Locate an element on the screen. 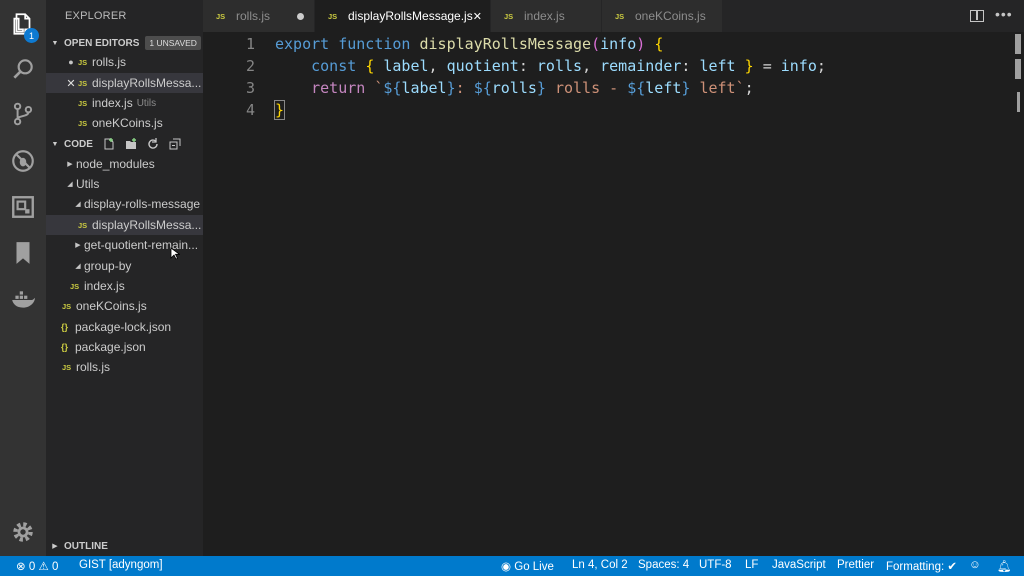  warning-count: 0 is located at coordinates (55, 567).